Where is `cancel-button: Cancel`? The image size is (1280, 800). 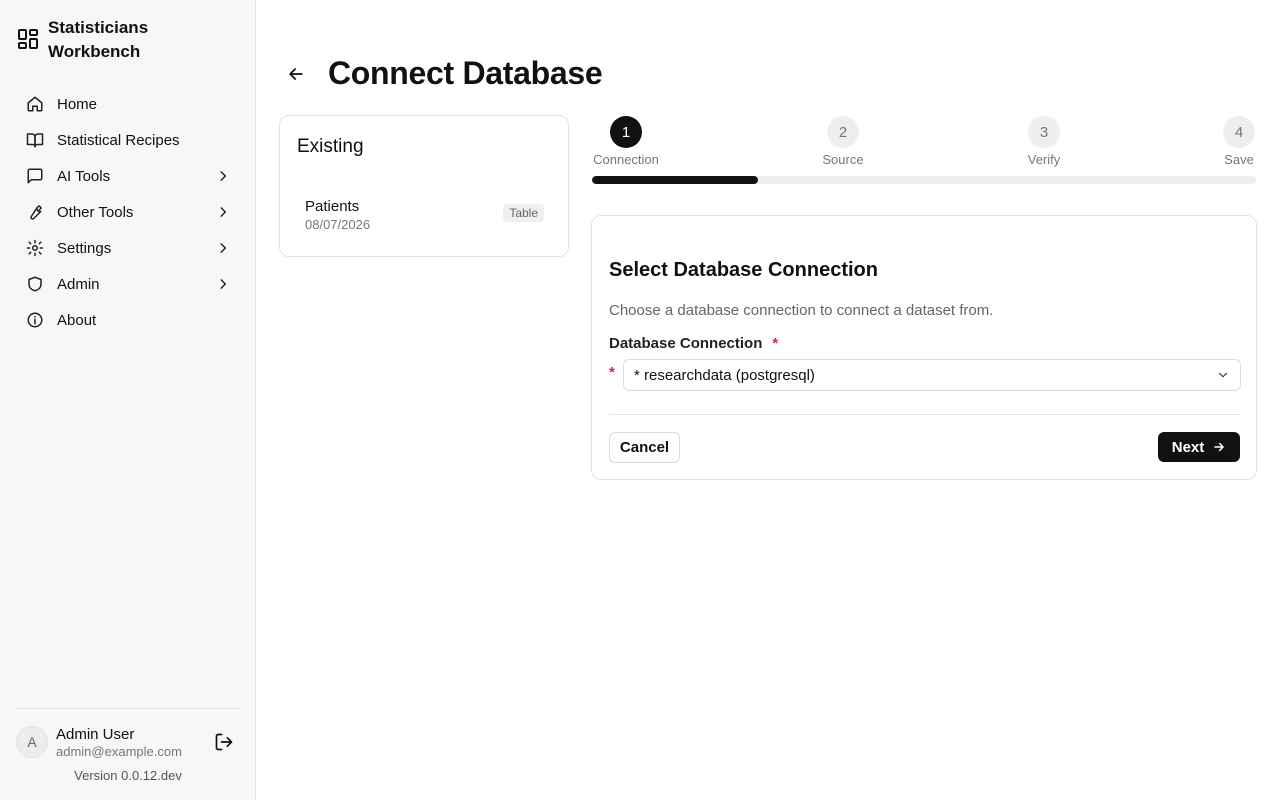
cancel-button: Cancel is located at coordinates (644, 447).